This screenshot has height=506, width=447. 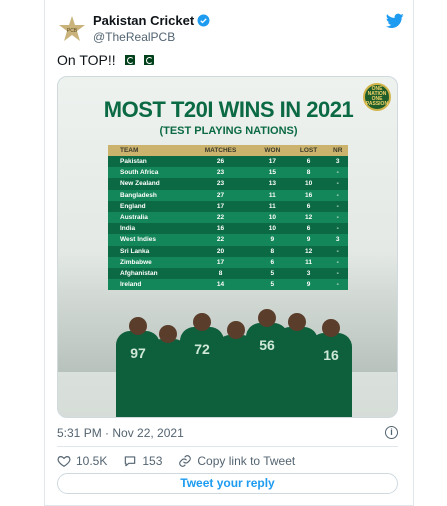 I want to click on tweet-your-reply-button: Tweet your reply, so click(x=227, y=483).